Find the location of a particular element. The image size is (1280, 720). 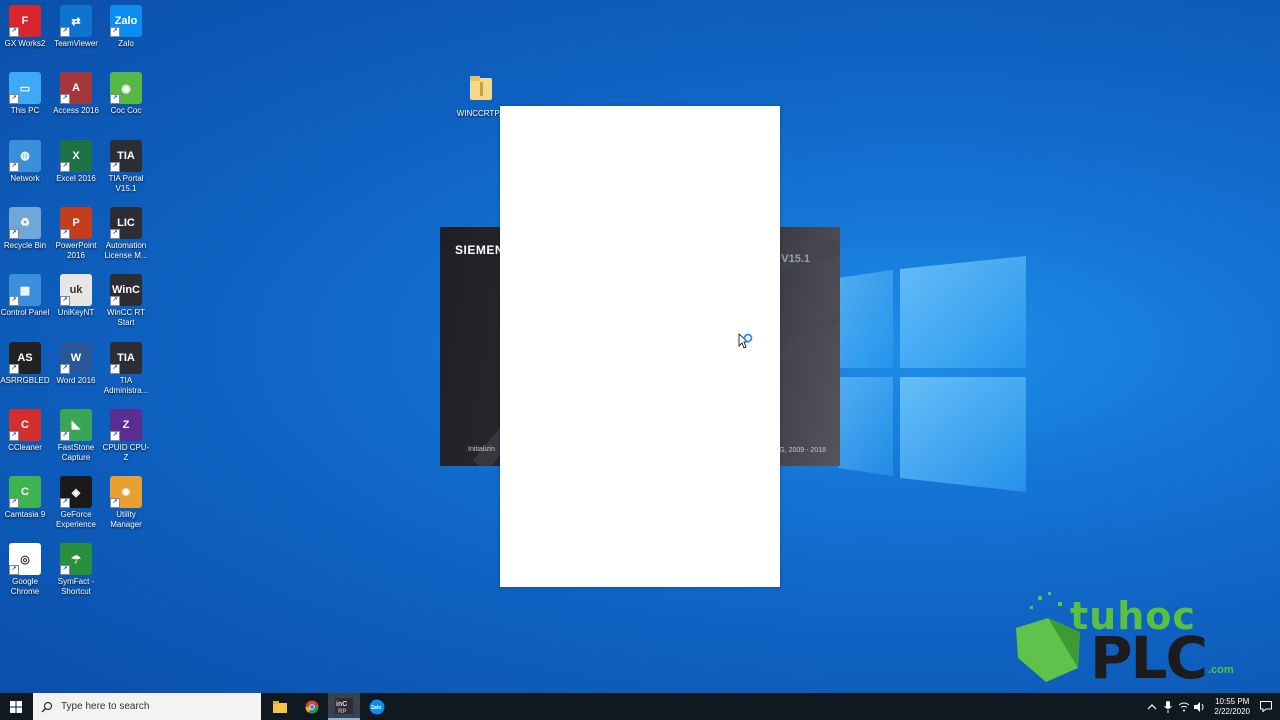

desktop-icon-label: Recycle Bin is located at coordinates (25, 245).